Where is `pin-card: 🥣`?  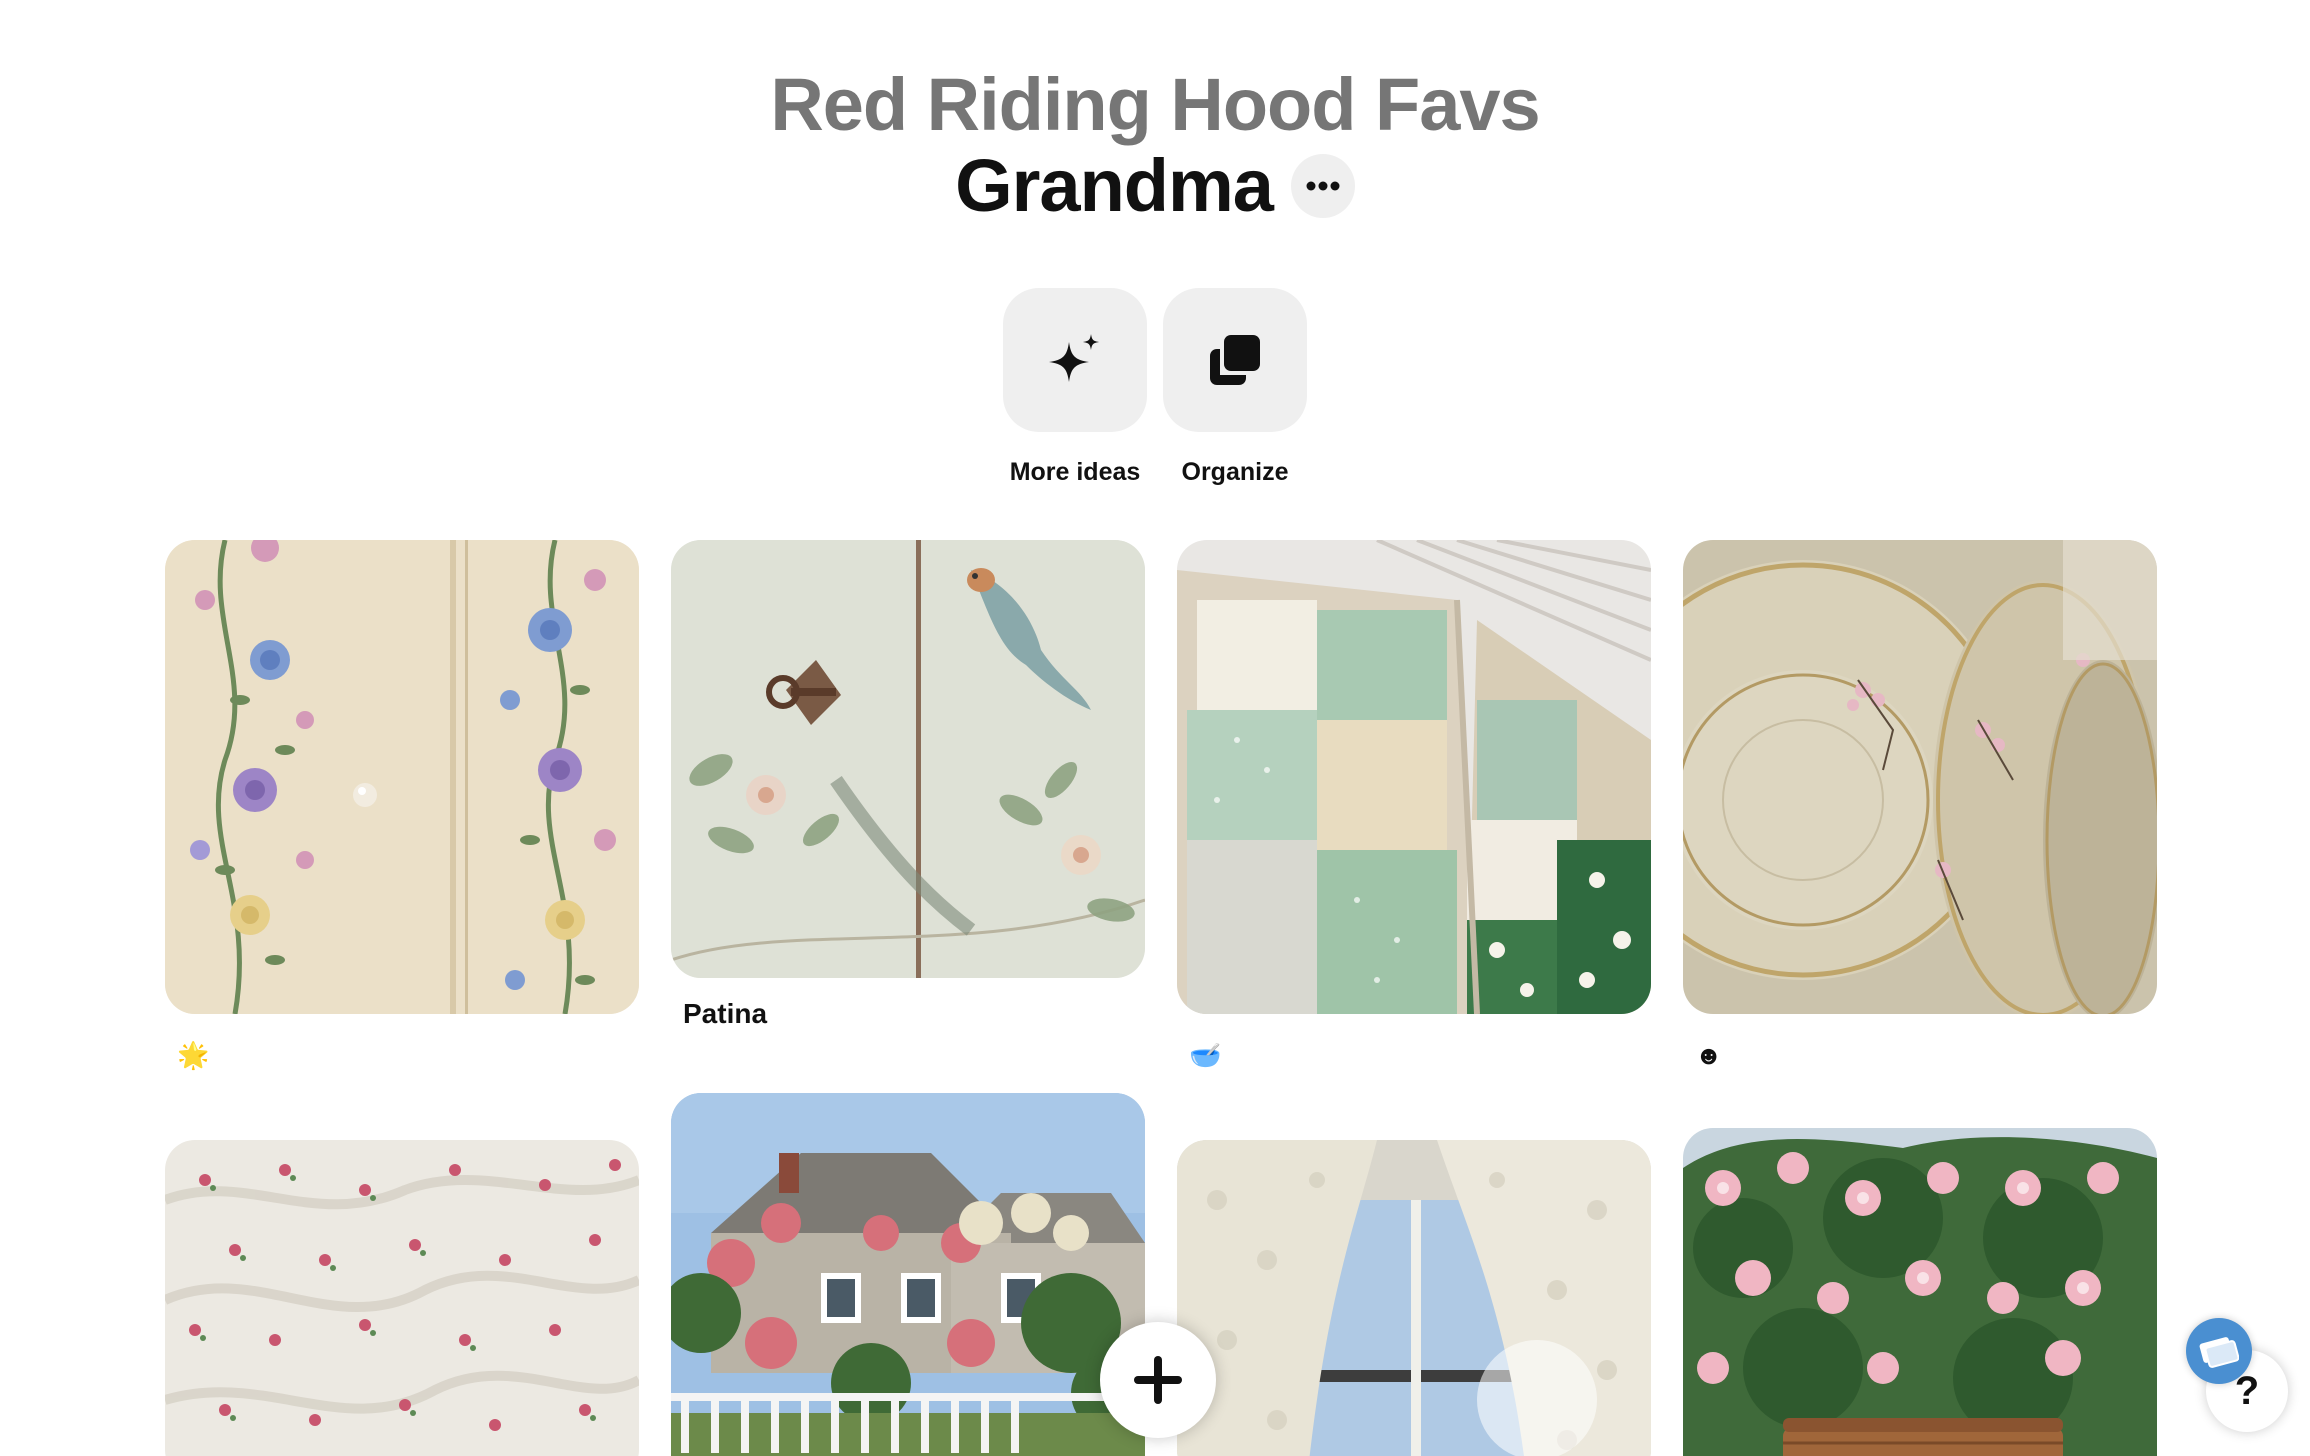
pin-card: 🥣 is located at coordinates (1414, 805).